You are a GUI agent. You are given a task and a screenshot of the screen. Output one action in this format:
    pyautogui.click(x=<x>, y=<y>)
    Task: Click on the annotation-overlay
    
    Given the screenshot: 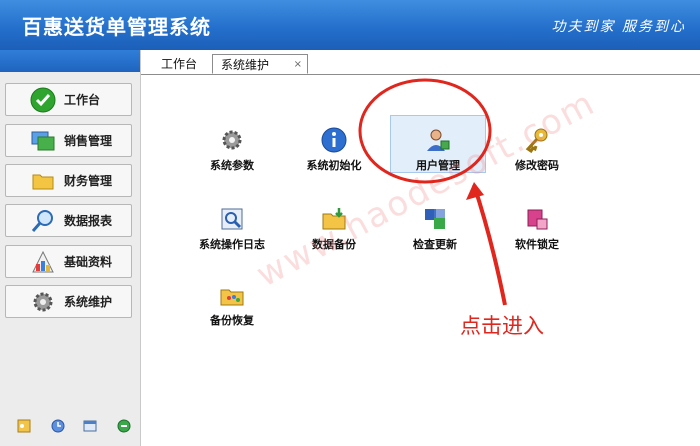 What is the action you would take?
    pyautogui.click(x=432, y=192)
    